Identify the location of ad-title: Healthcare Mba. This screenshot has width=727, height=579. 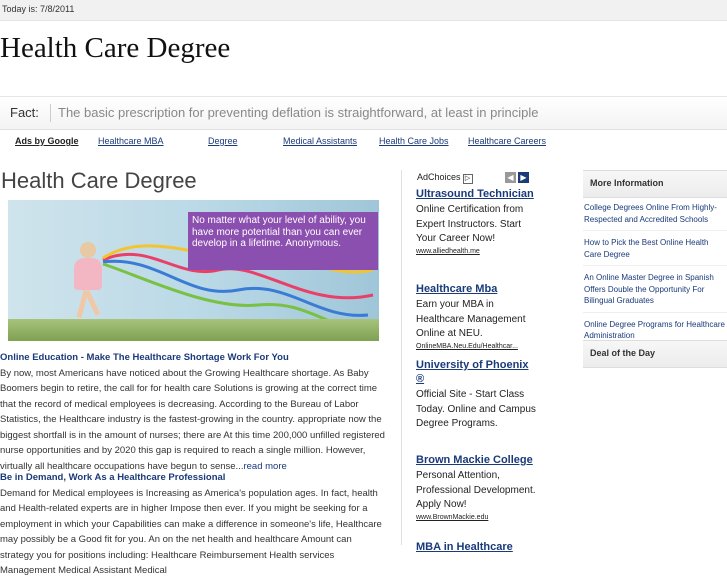
(476, 289).